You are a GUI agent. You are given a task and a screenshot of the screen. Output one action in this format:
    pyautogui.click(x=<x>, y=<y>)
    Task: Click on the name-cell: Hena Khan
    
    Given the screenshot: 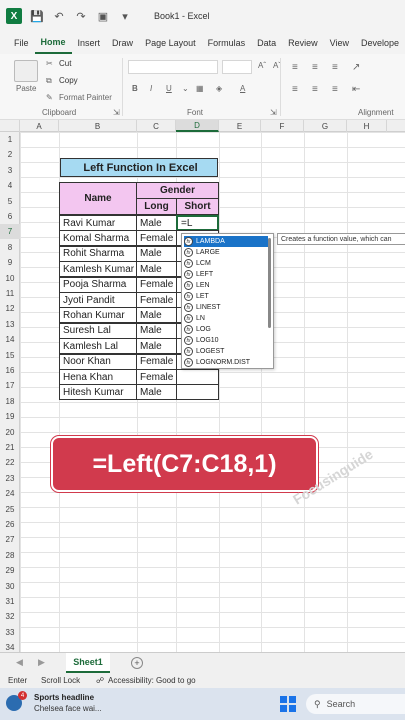 What is the action you would take?
    pyautogui.click(x=98, y=377)
    